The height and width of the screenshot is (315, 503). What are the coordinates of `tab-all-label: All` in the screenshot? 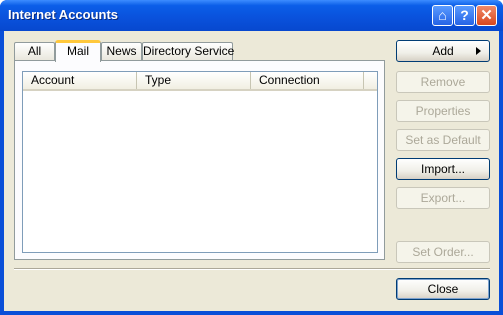 It's located at (34, 51).